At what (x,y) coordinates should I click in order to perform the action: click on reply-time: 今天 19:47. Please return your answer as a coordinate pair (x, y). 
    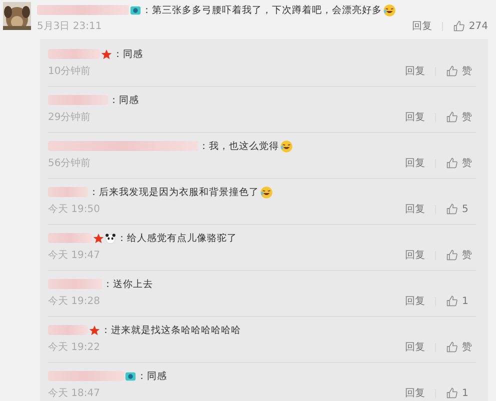
    Looking at the image, I should click on (74, 255).